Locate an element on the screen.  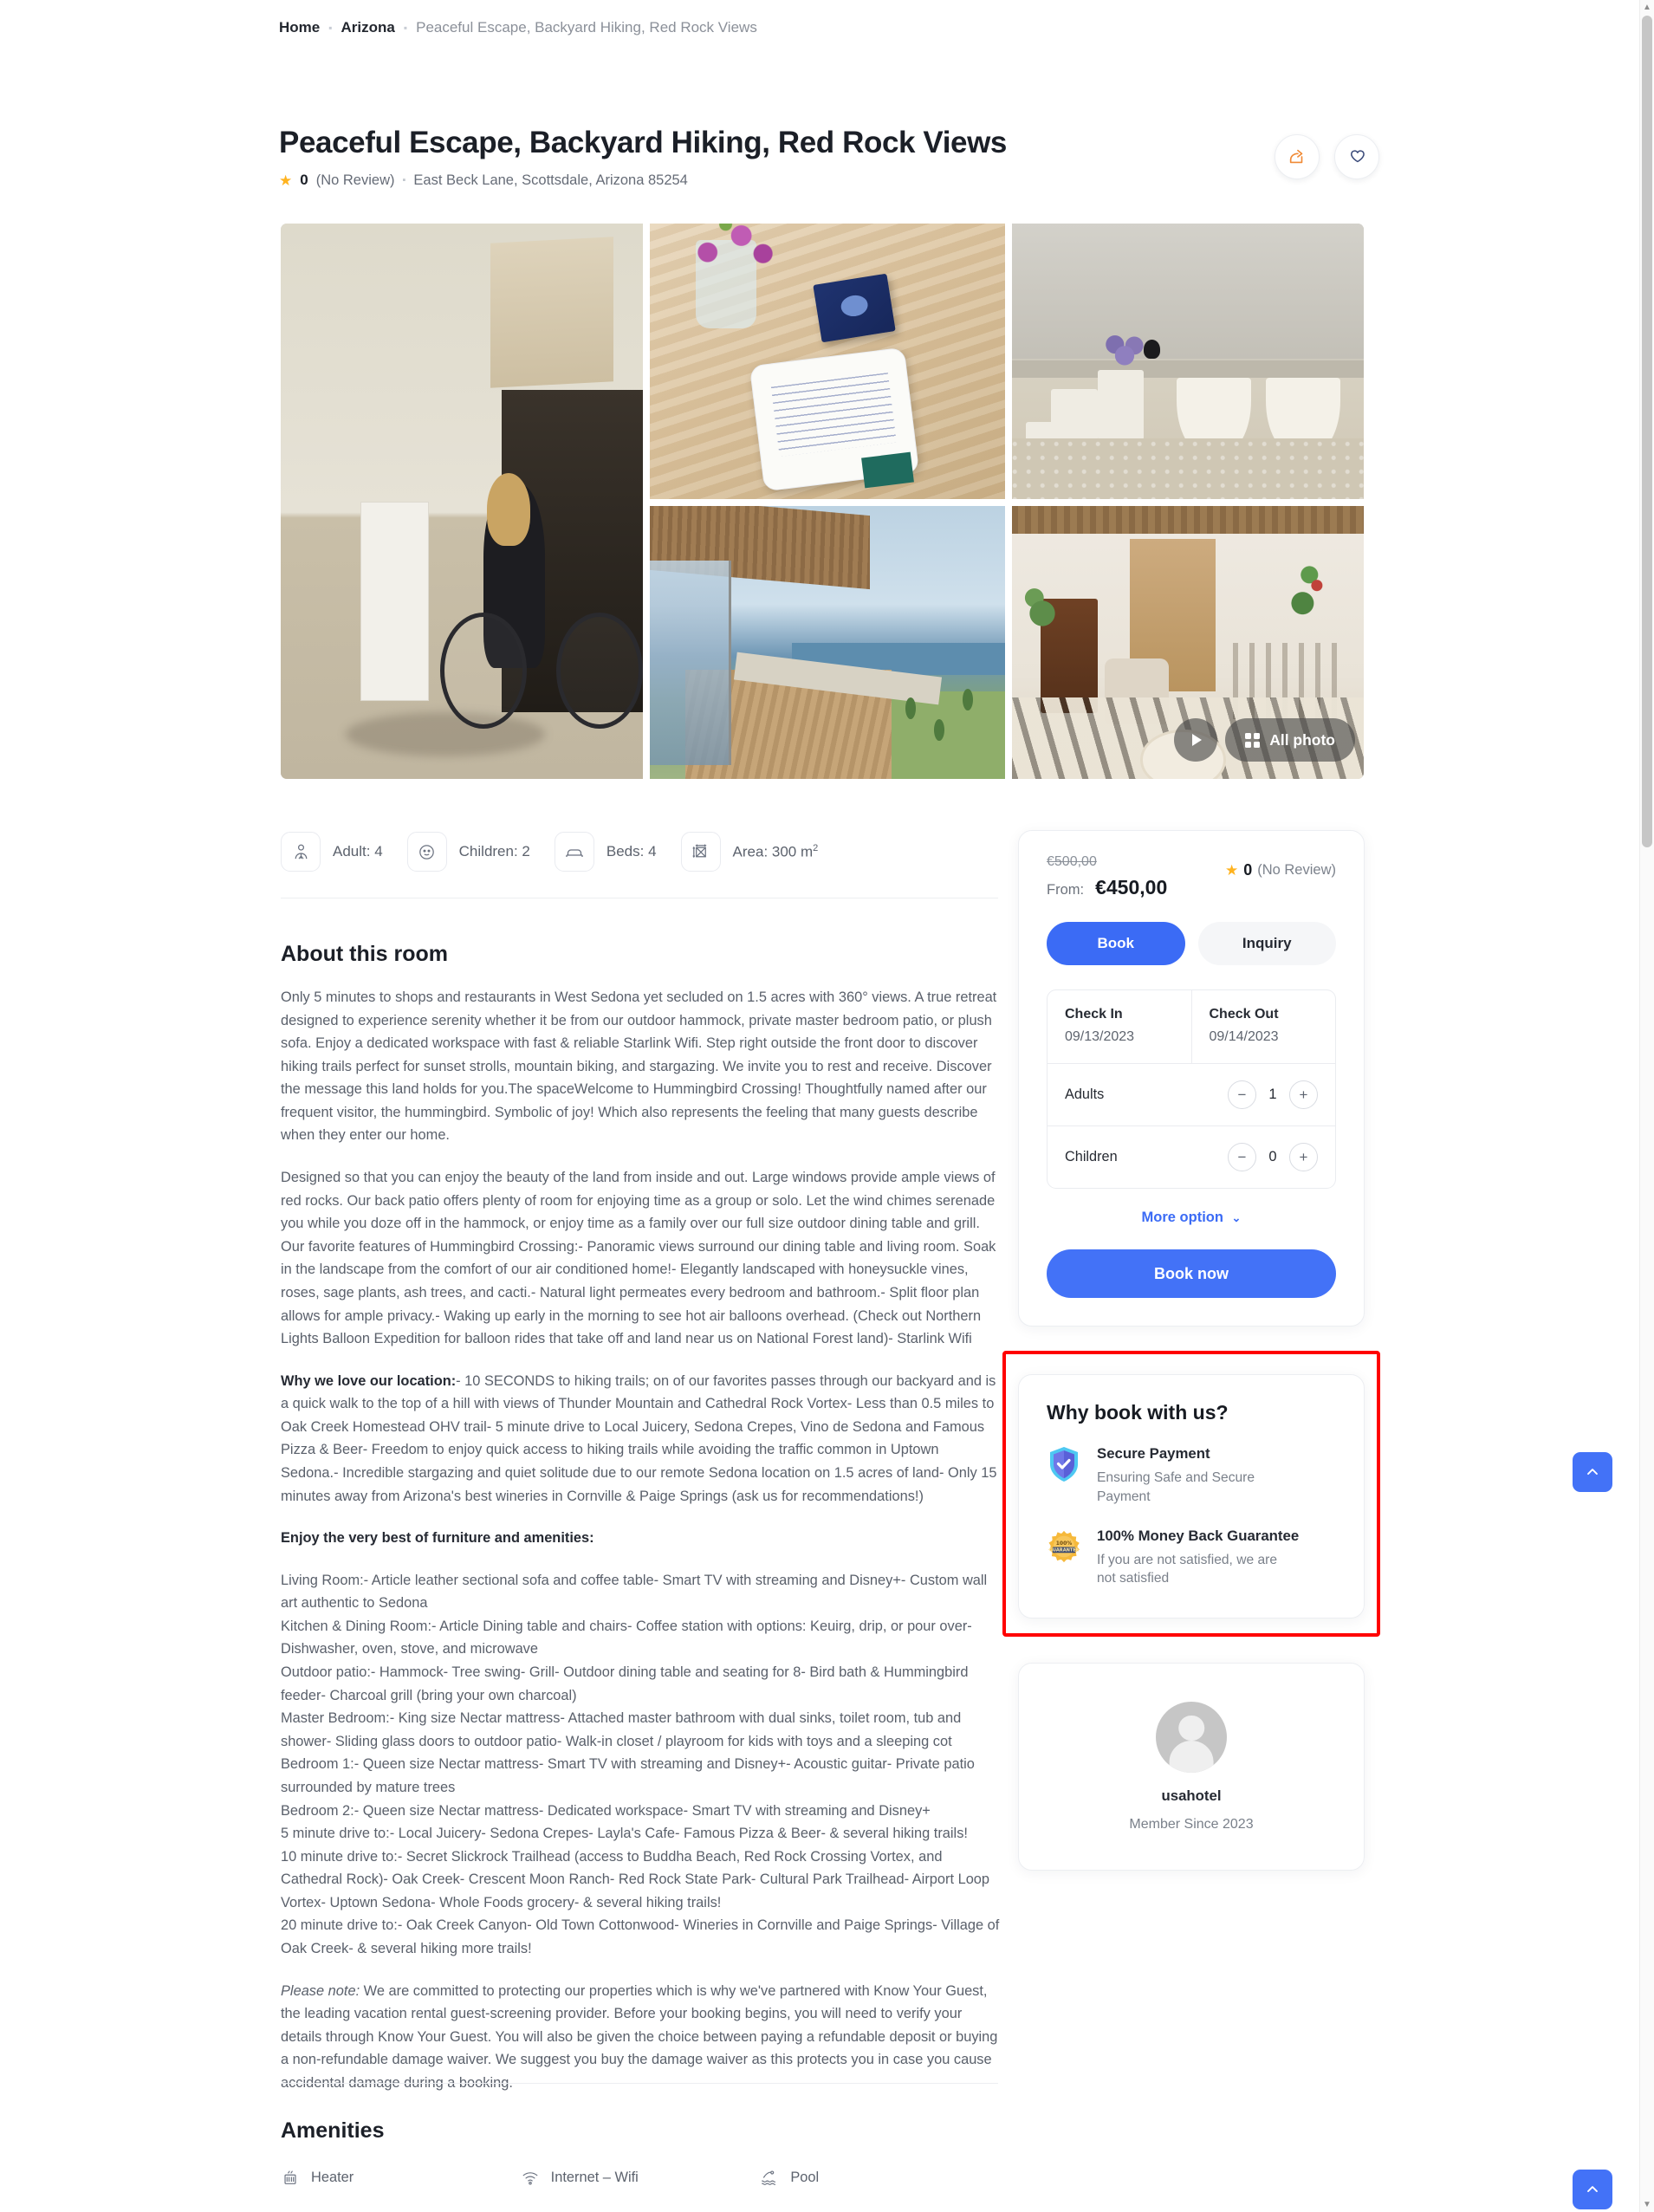
amenity-heater-label: Heater is located at coordinates (332, 2177).